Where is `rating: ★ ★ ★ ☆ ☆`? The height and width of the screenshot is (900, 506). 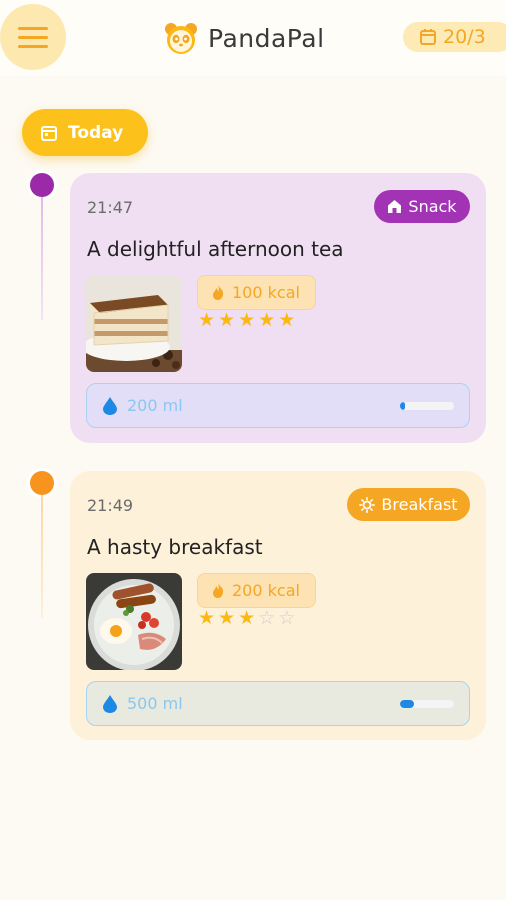
rating: ★ ★ ★ ☆ ☆ is located at coordinates (246, 618).